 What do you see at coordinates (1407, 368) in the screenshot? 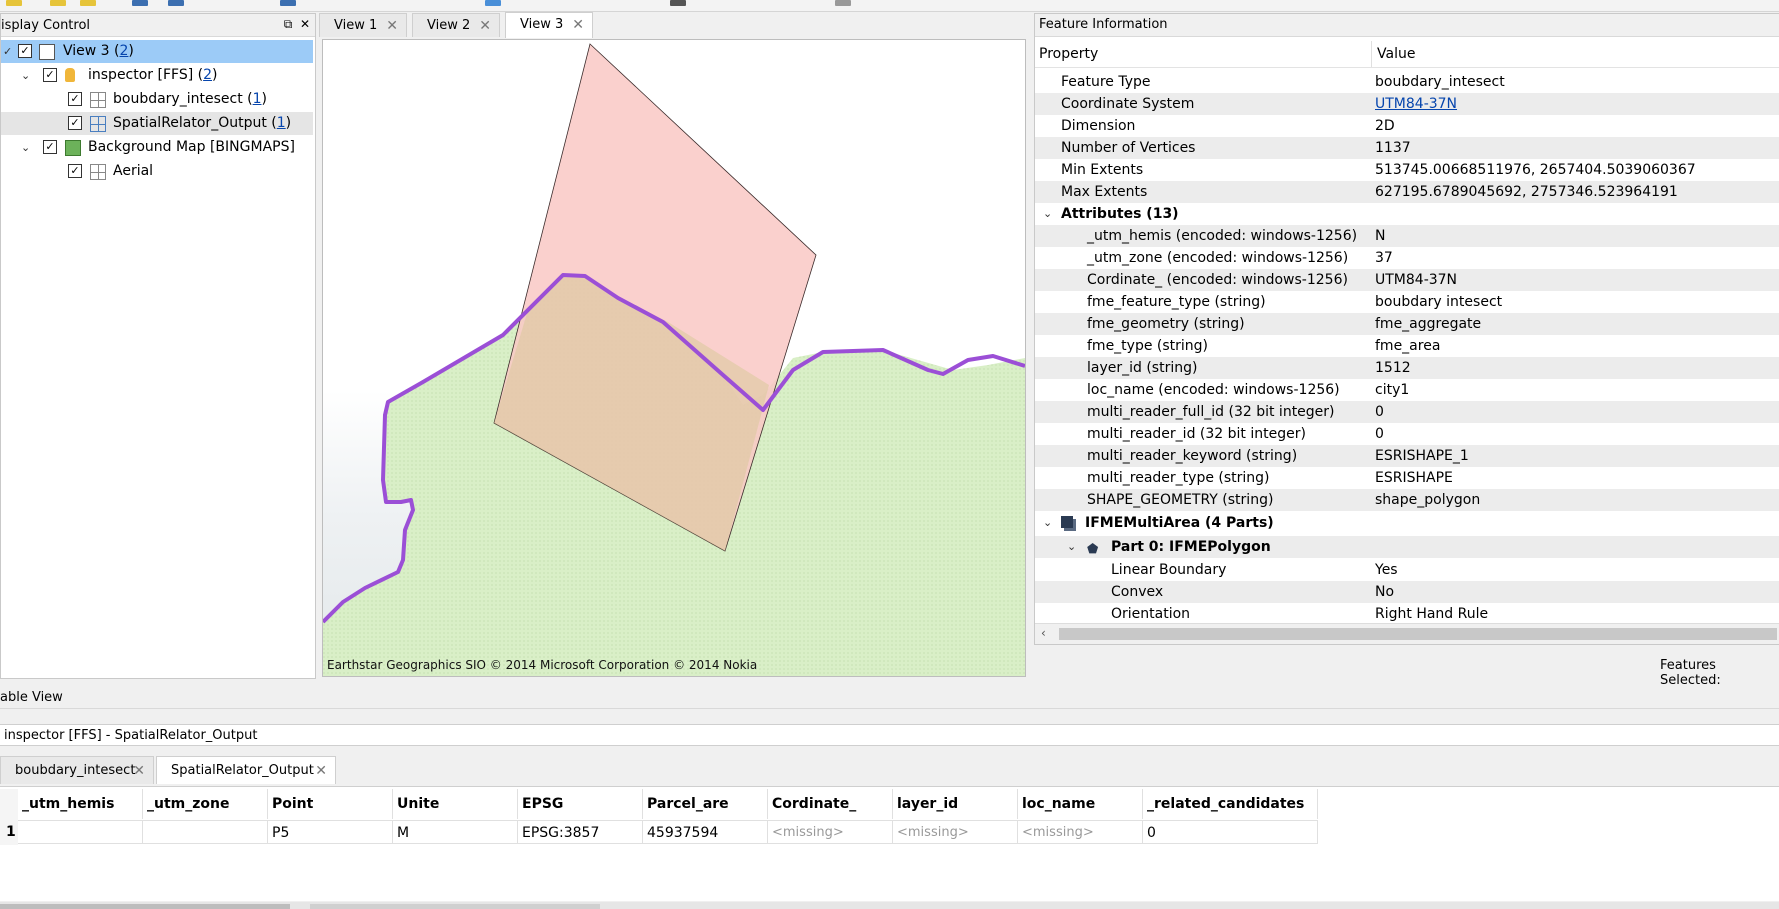
I see `feature-info-row: layer_id (string) 1512` at bounding box center [1407, 368].